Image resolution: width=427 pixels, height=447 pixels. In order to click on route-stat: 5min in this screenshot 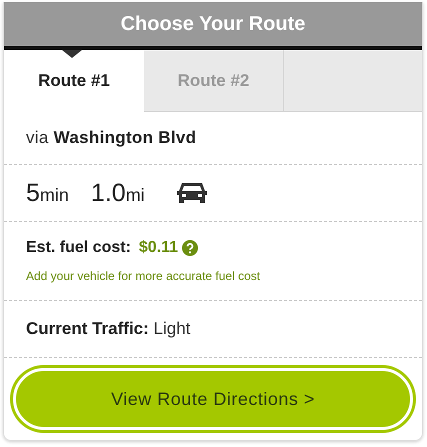, I will do `click(47, 193)`.